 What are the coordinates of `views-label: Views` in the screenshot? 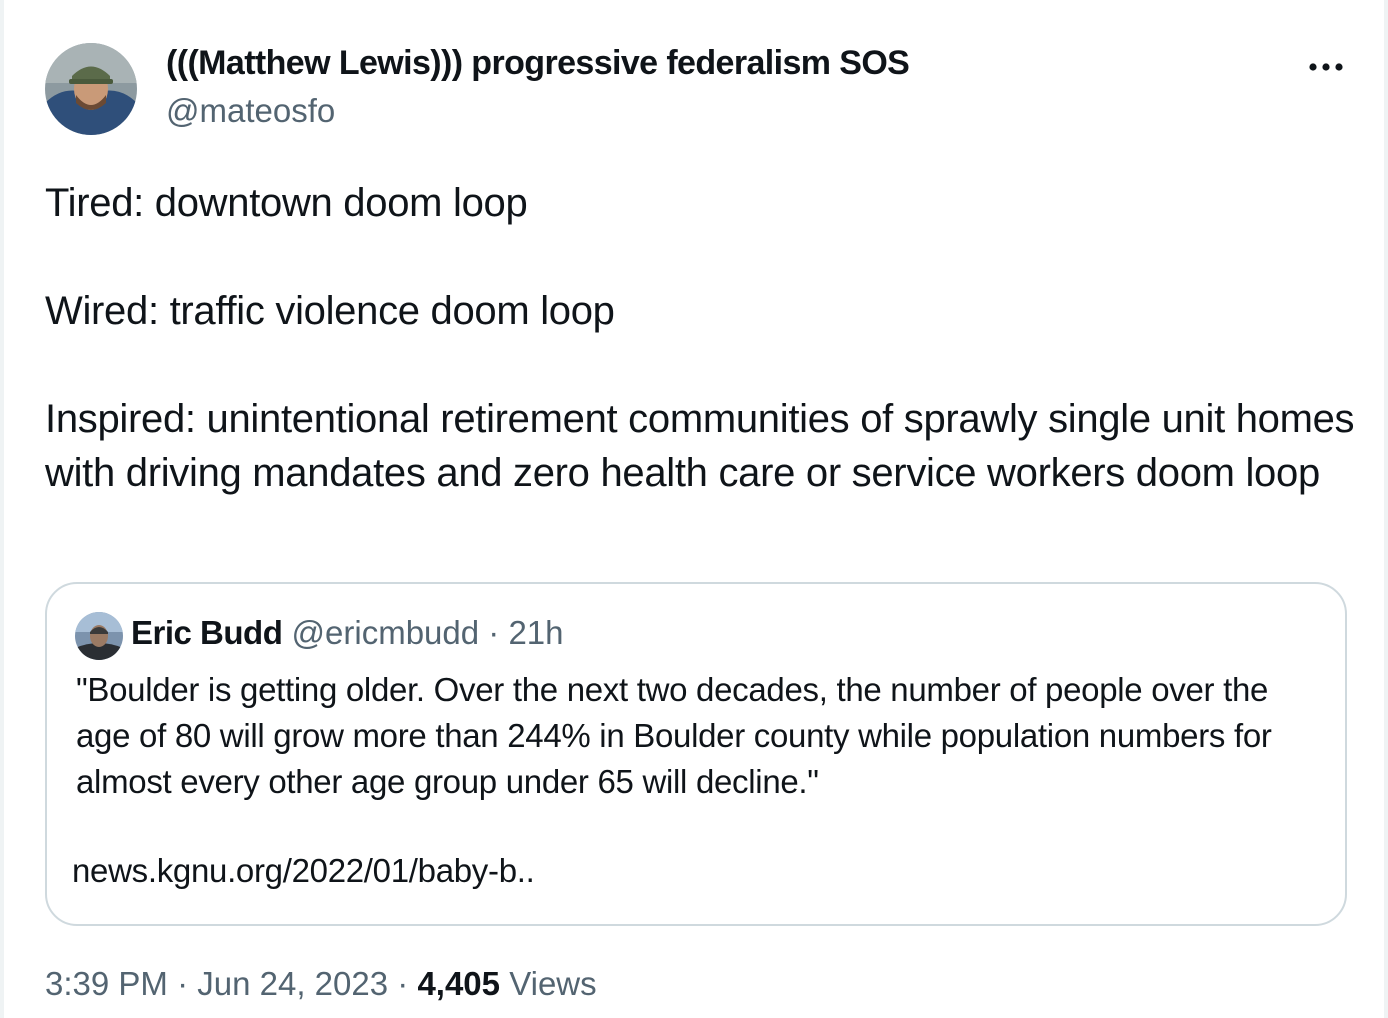 It's located at (552, 983).